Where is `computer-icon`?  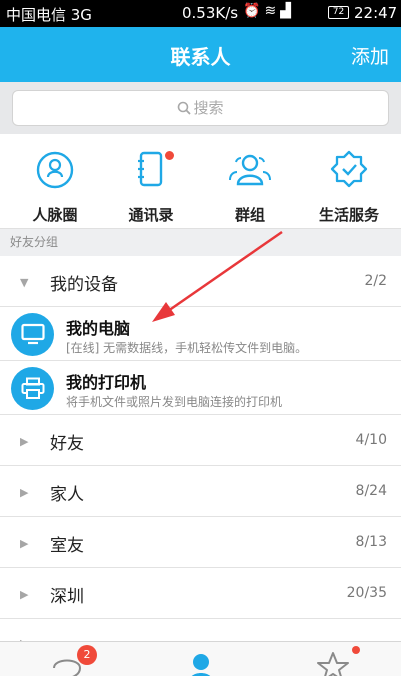
computer-icon is located at coordinates (33, 334).